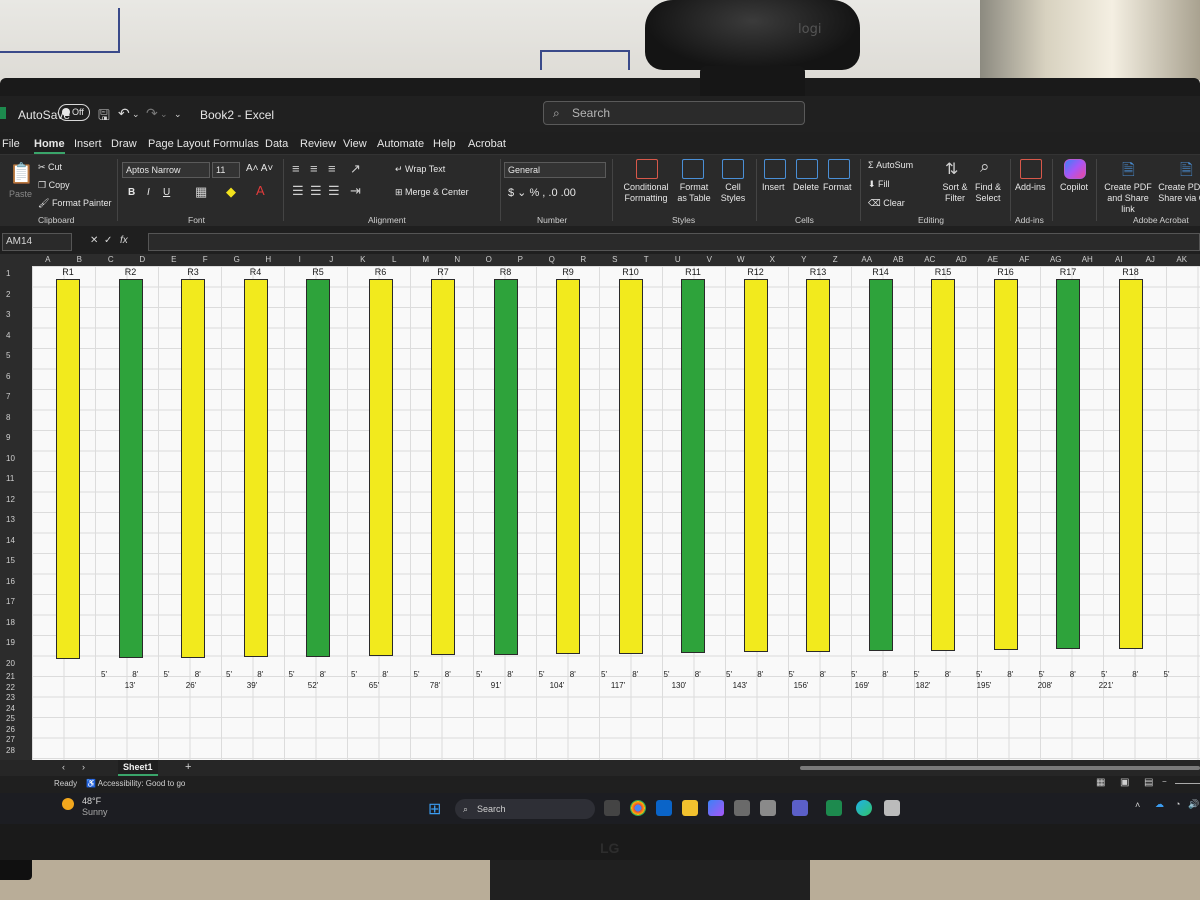 The height and width of the screenshot is (900, 1200). Describe the element at coordinates (124, 240) in the screenshot. I see `insert-function-icon: fx` at that location.